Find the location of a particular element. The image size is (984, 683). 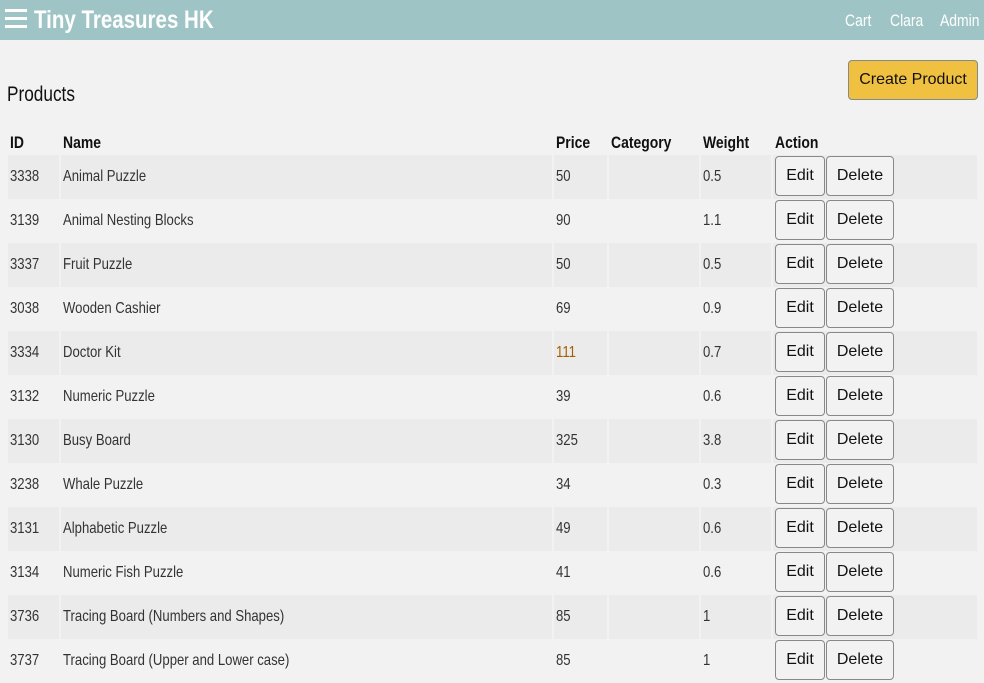

cell-weight: 0.5 is located at coordinates (736, 177).